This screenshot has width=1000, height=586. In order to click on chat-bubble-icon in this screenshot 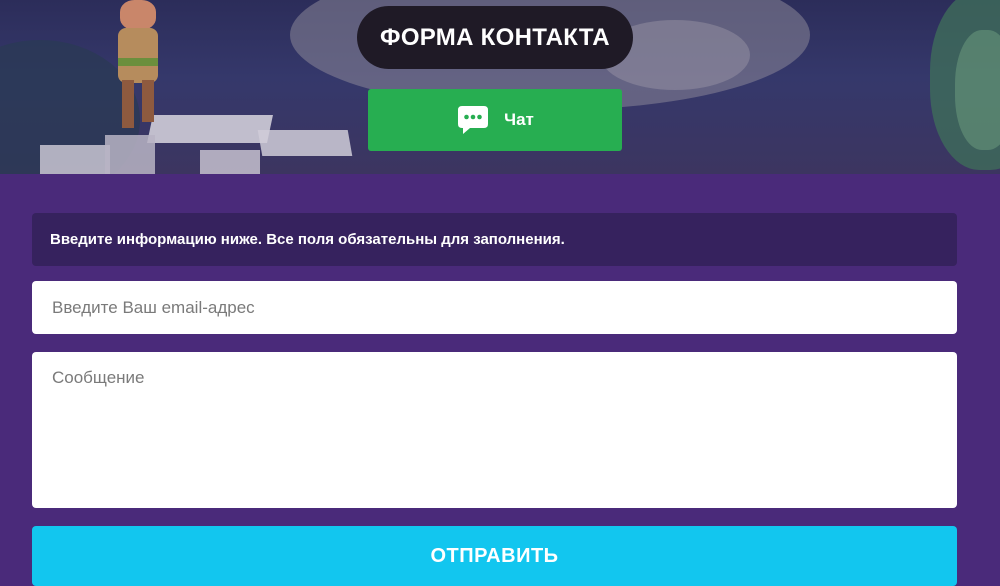, I will do `click(473, 120)`.